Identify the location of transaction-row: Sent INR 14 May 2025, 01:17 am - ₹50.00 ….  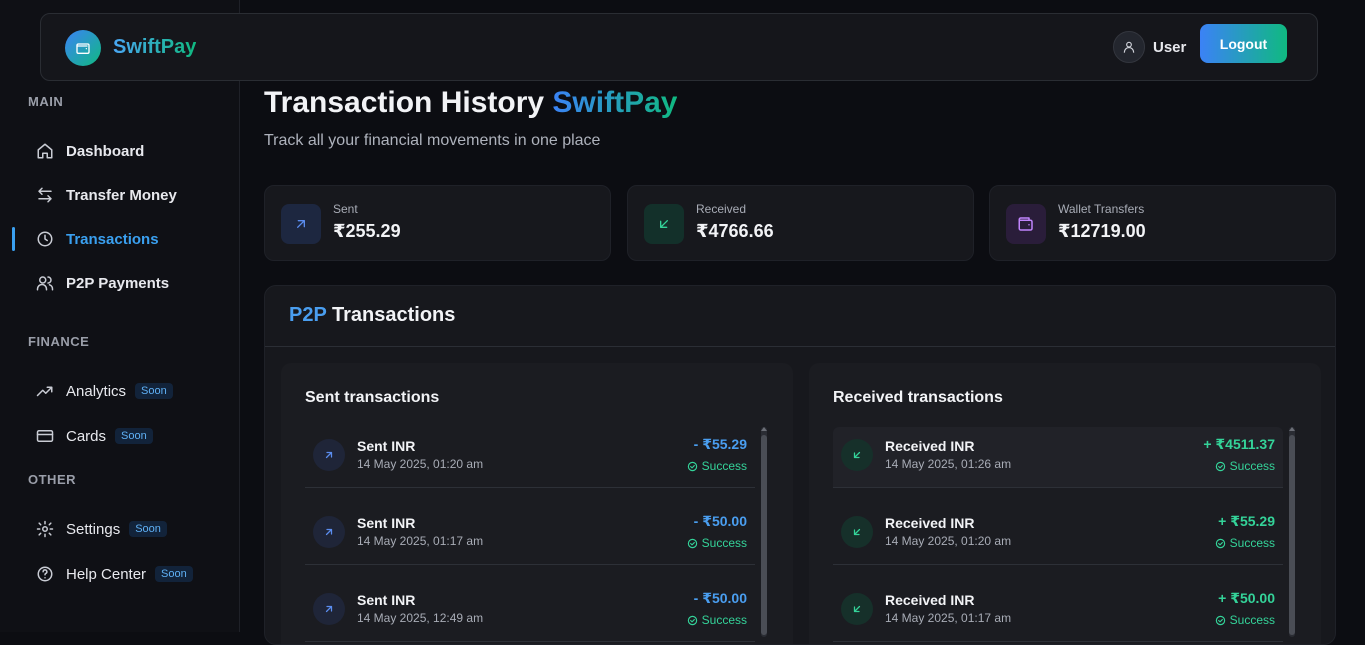
(530, 534).